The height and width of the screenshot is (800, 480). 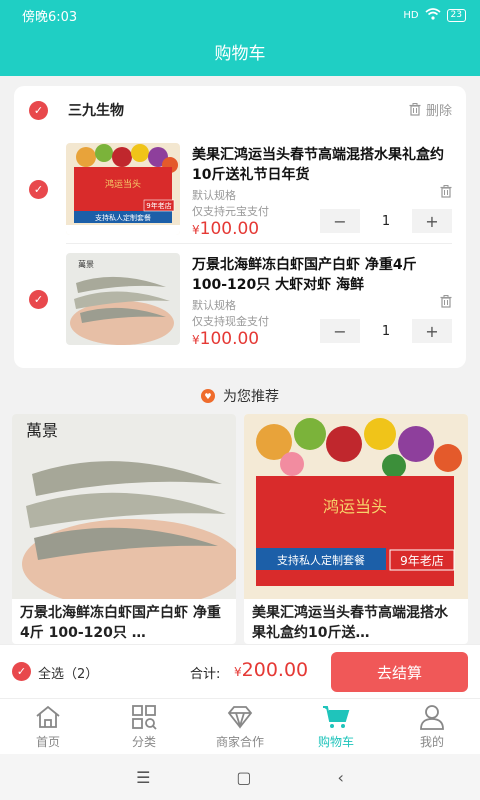 I want to click on menu-icon: ☰, so click(x=143, y=777).